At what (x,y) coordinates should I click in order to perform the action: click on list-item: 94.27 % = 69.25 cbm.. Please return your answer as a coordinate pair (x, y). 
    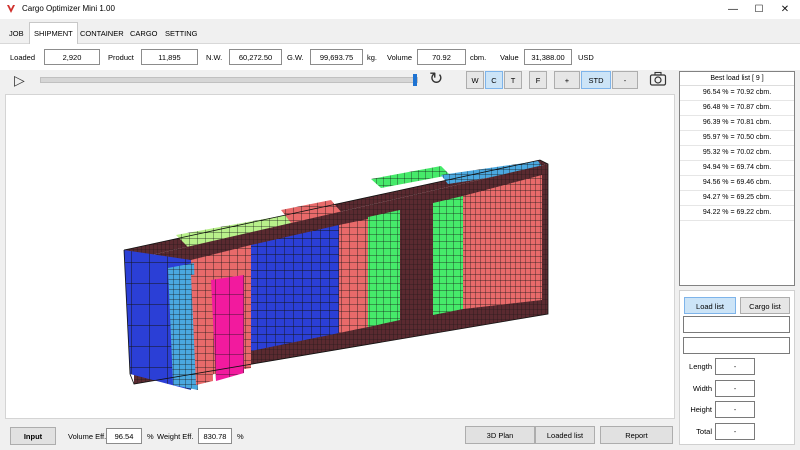
    Looking at the image, I should click on (737, 198).